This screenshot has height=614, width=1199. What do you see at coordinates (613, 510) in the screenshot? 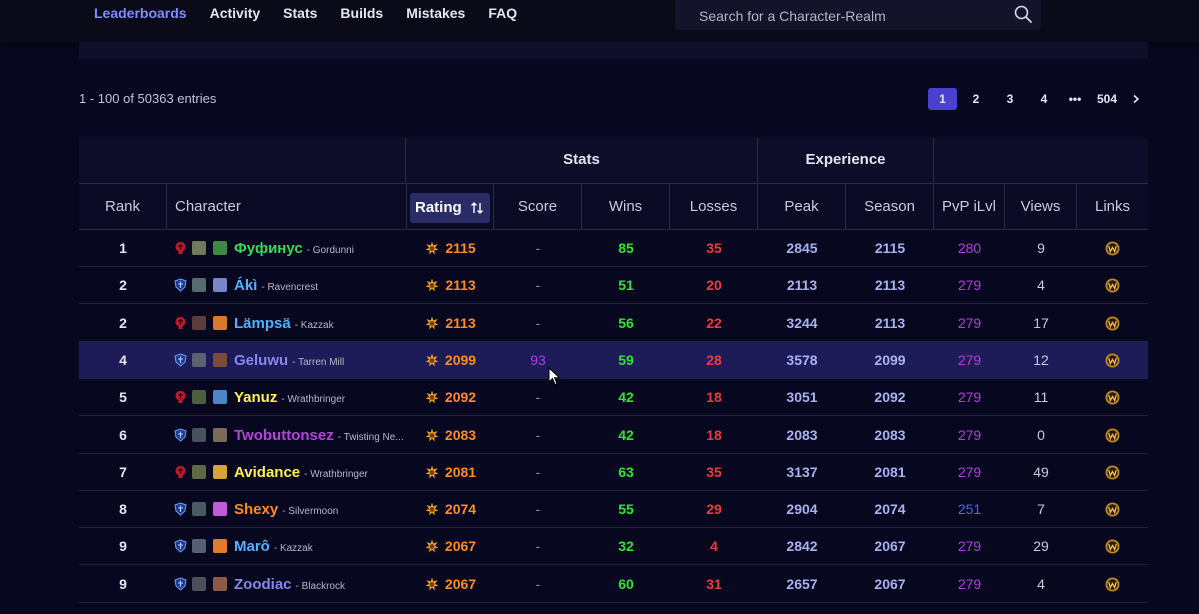
I see `table-row: 8 Shexy - Silvermoon 2074 - 55 29 2904 2074 251 7` at bounding box center [613, 510].